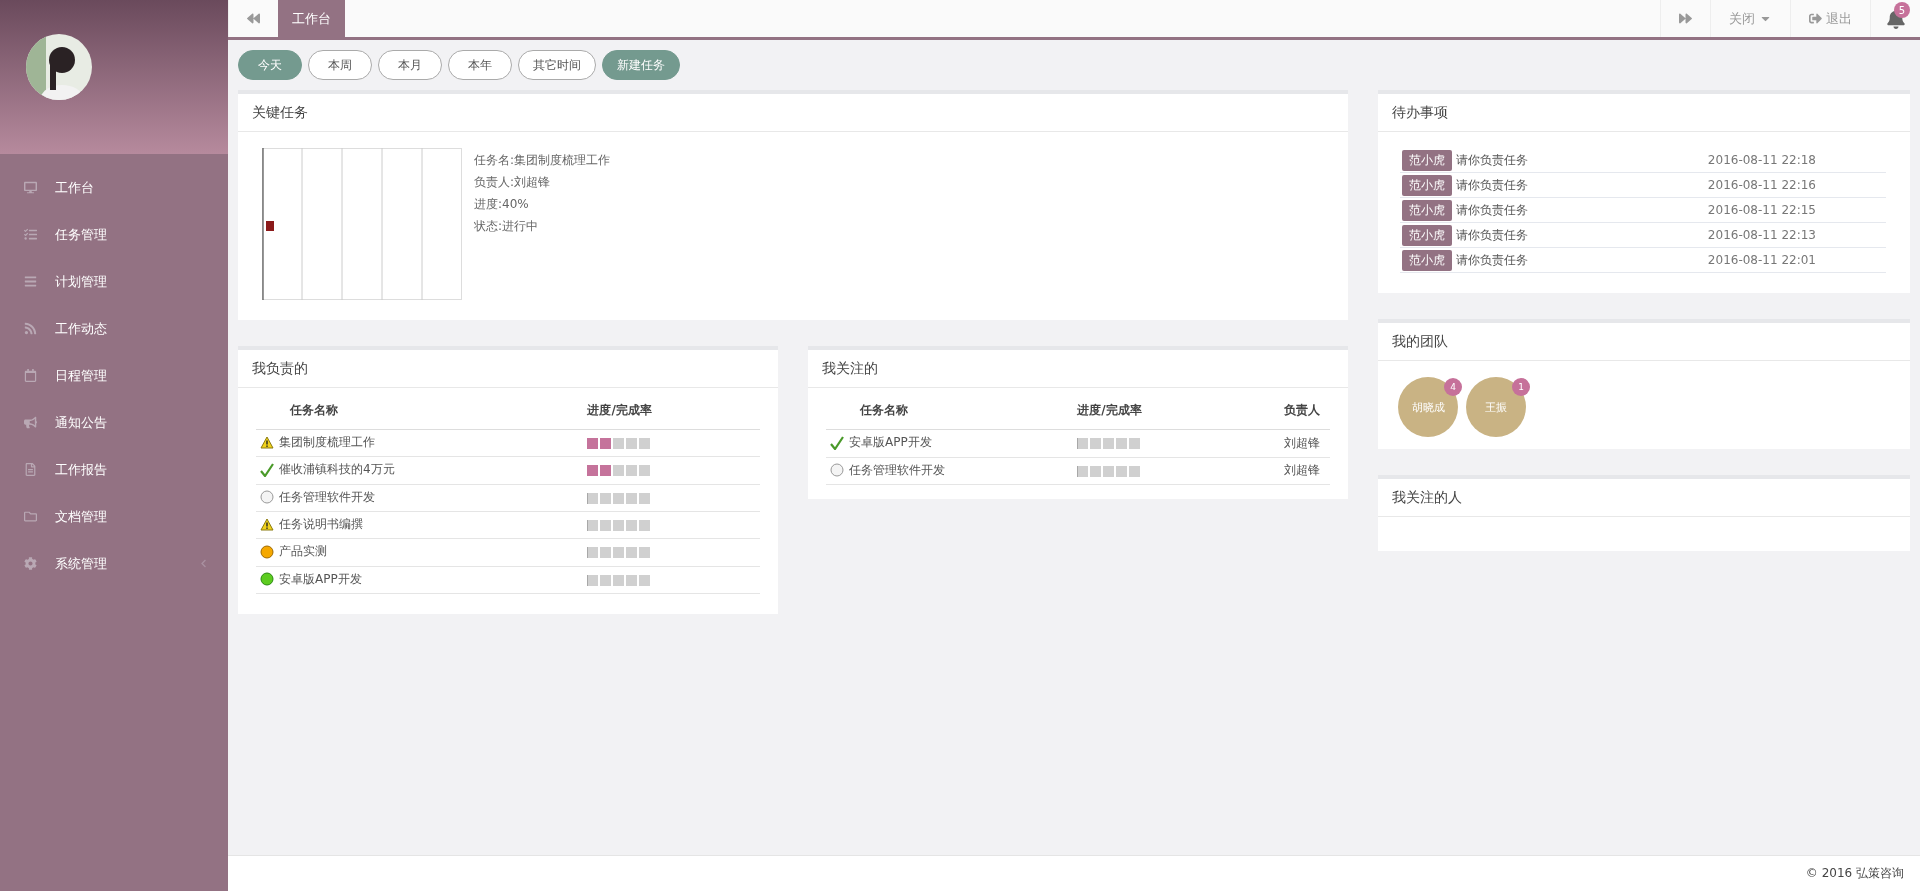 This screenshot has height=891, width=1920. I want to click on document-icon, so click(30, 469).